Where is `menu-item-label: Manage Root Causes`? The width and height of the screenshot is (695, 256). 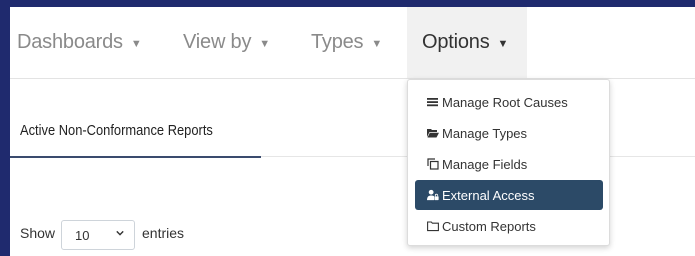
menu-item-label: Manage Root Causes is located at coordinates (505, 102).